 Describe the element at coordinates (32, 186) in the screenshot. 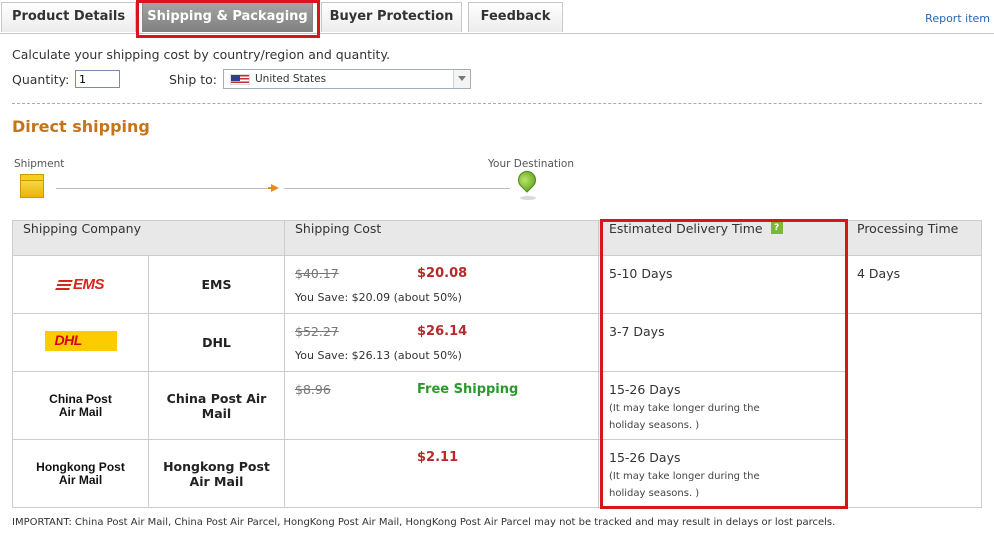

I see `package-icon` at that location.